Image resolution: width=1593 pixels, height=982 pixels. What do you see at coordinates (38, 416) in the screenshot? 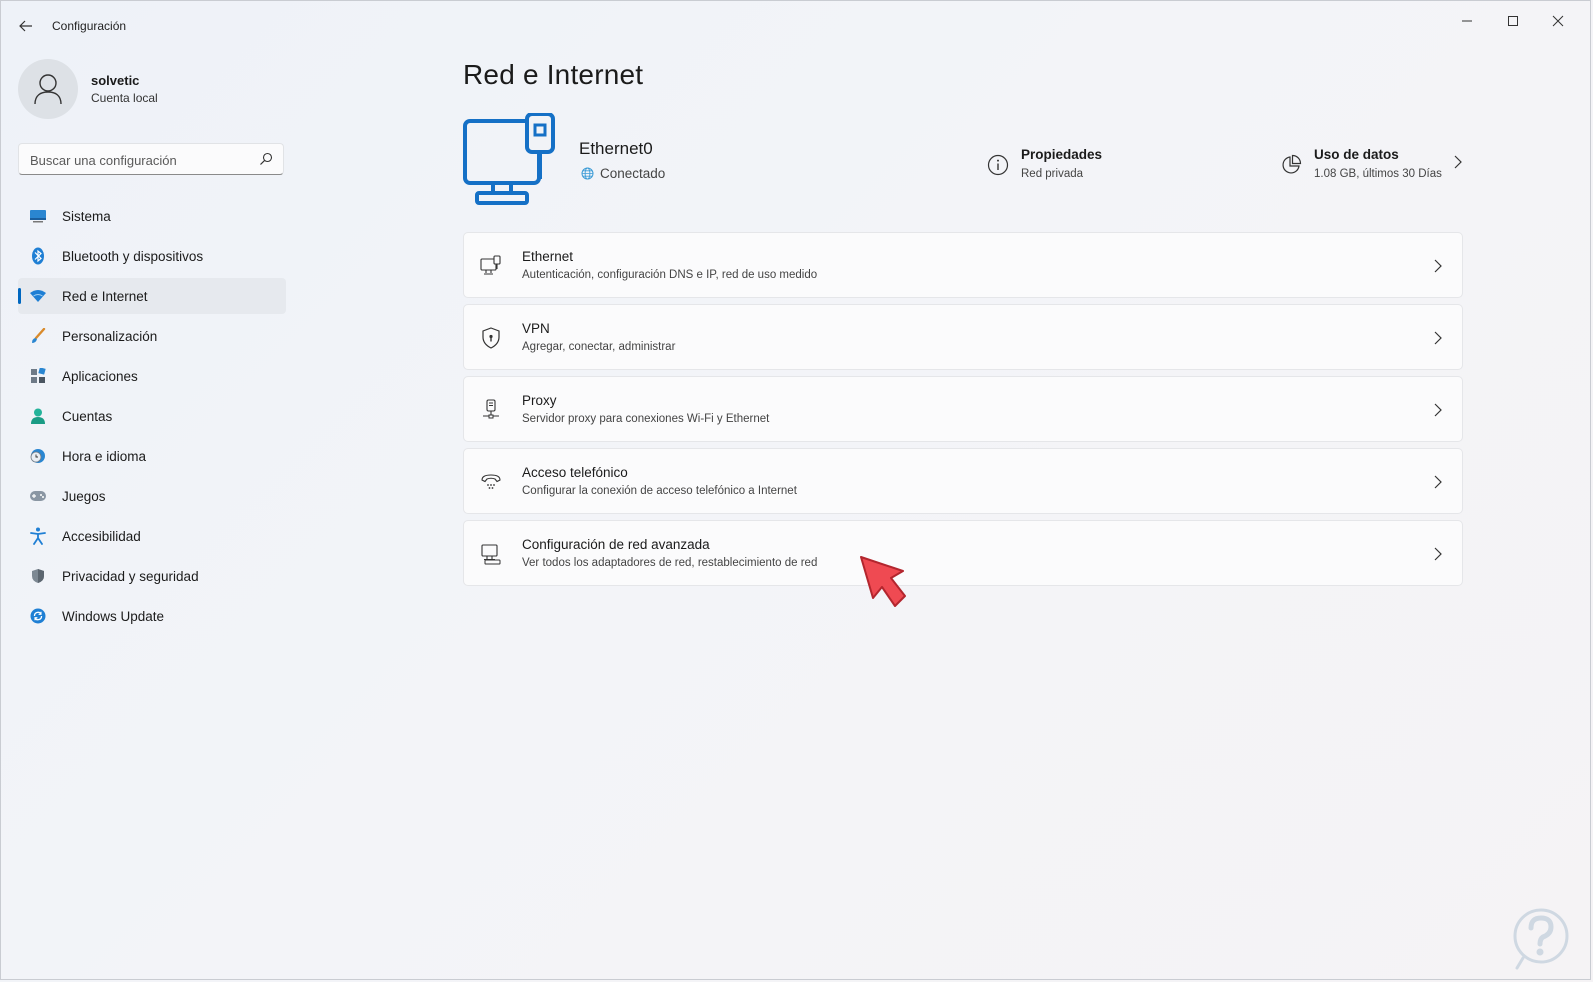
I see `person-icon` at bounding box center [38, 416].